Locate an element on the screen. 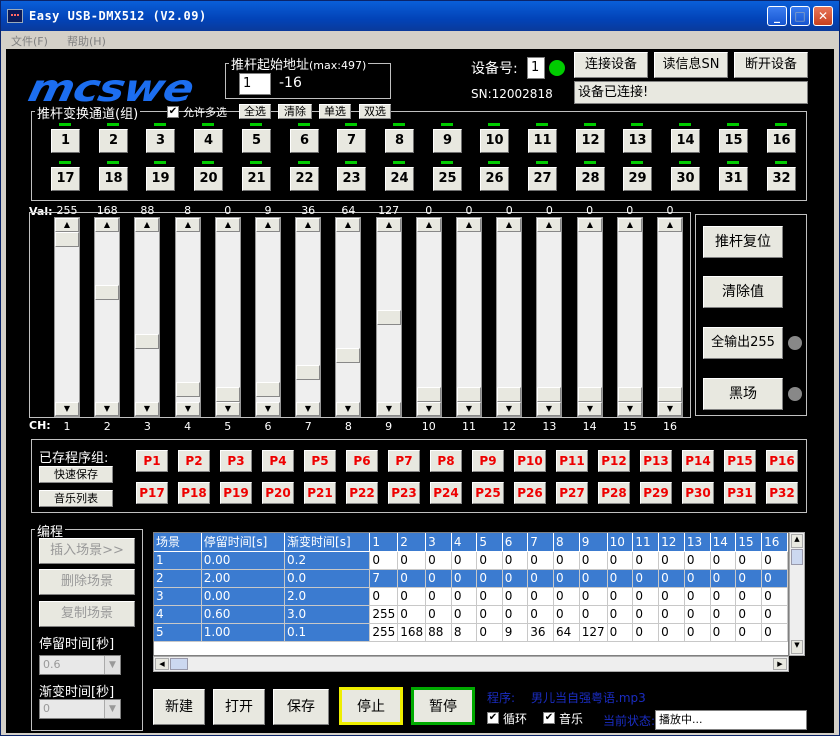 The width and height of the screenshot is (840, 736). channel-button-11: 11 is located at coordinates (542, 141).